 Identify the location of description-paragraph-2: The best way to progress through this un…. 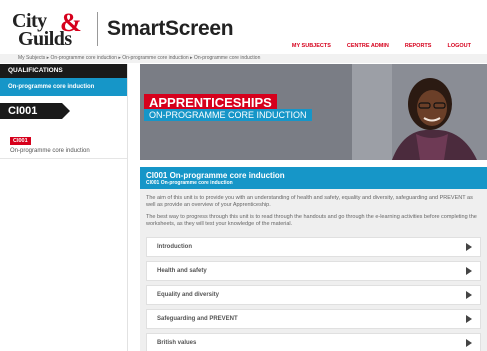
(311, 220).